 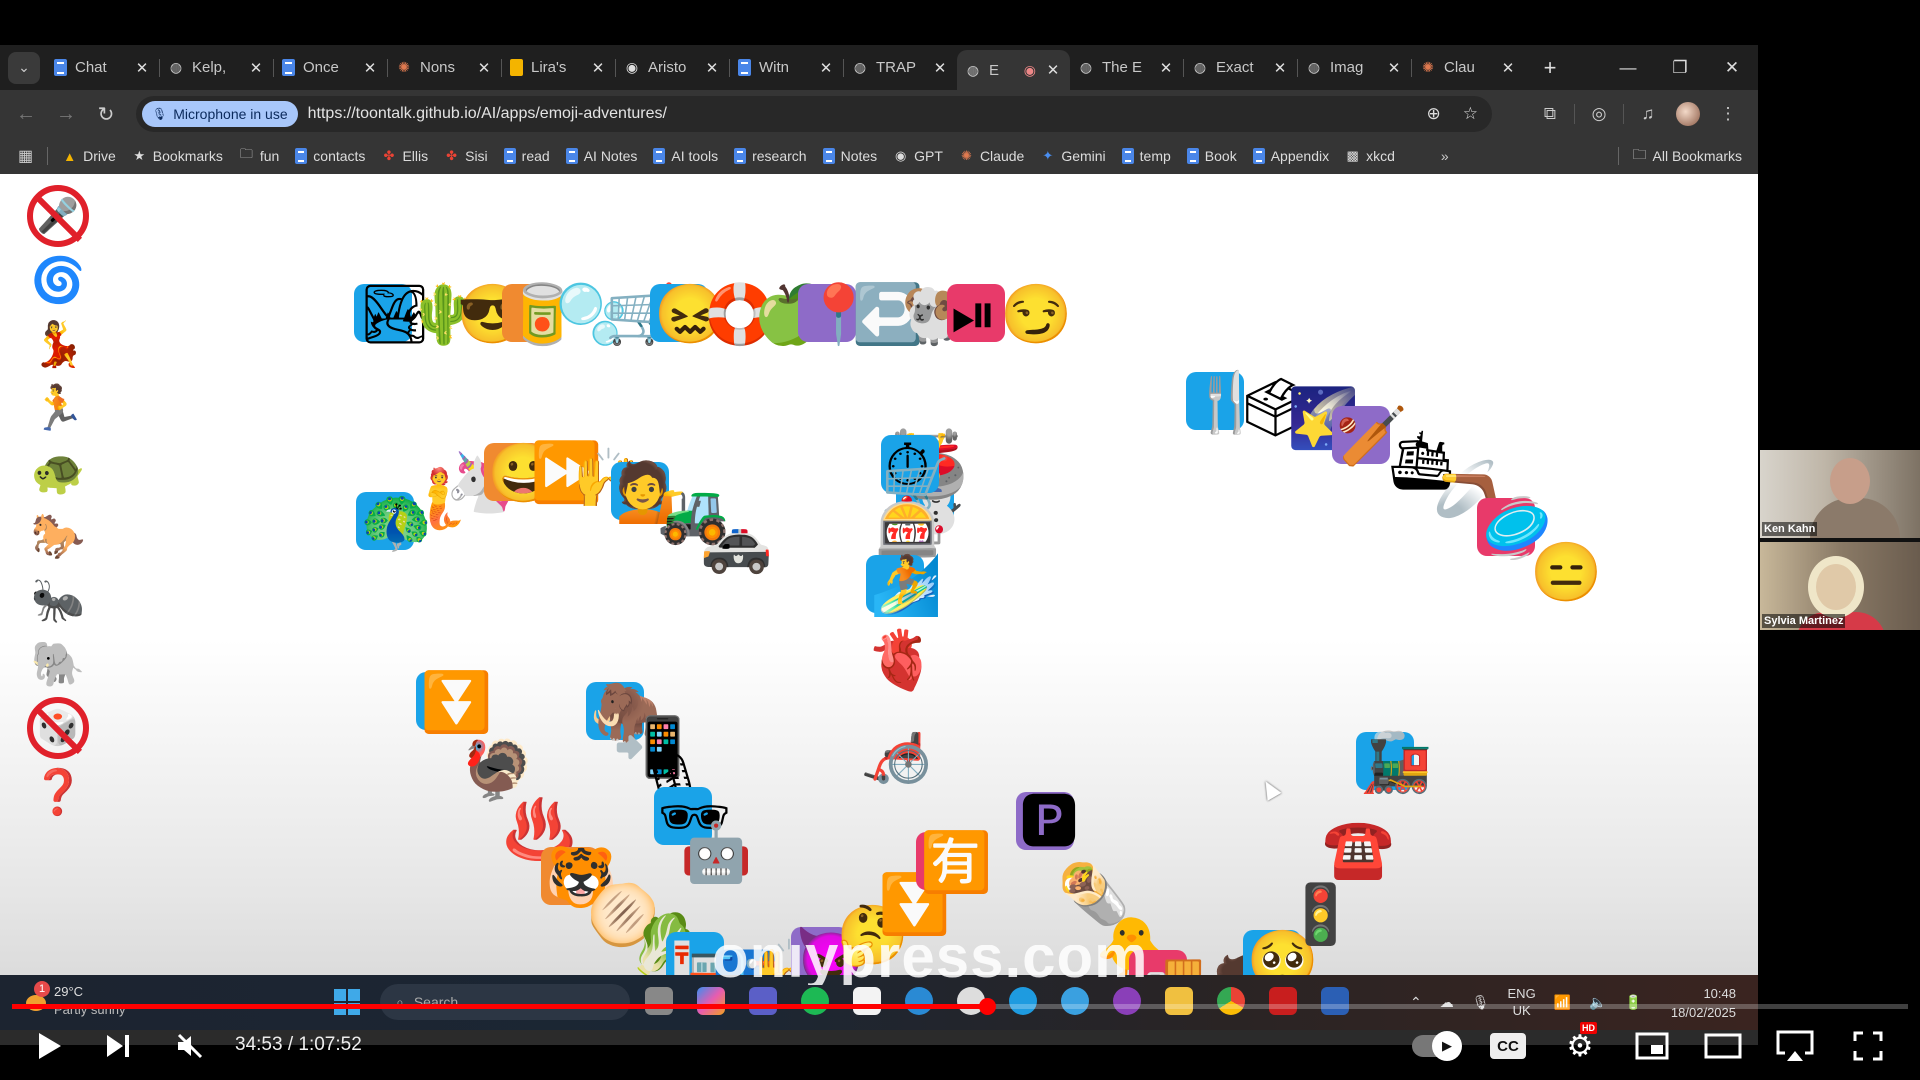 I want to click on palette-elephant-button: 🐘, so click(x=58, y=664).